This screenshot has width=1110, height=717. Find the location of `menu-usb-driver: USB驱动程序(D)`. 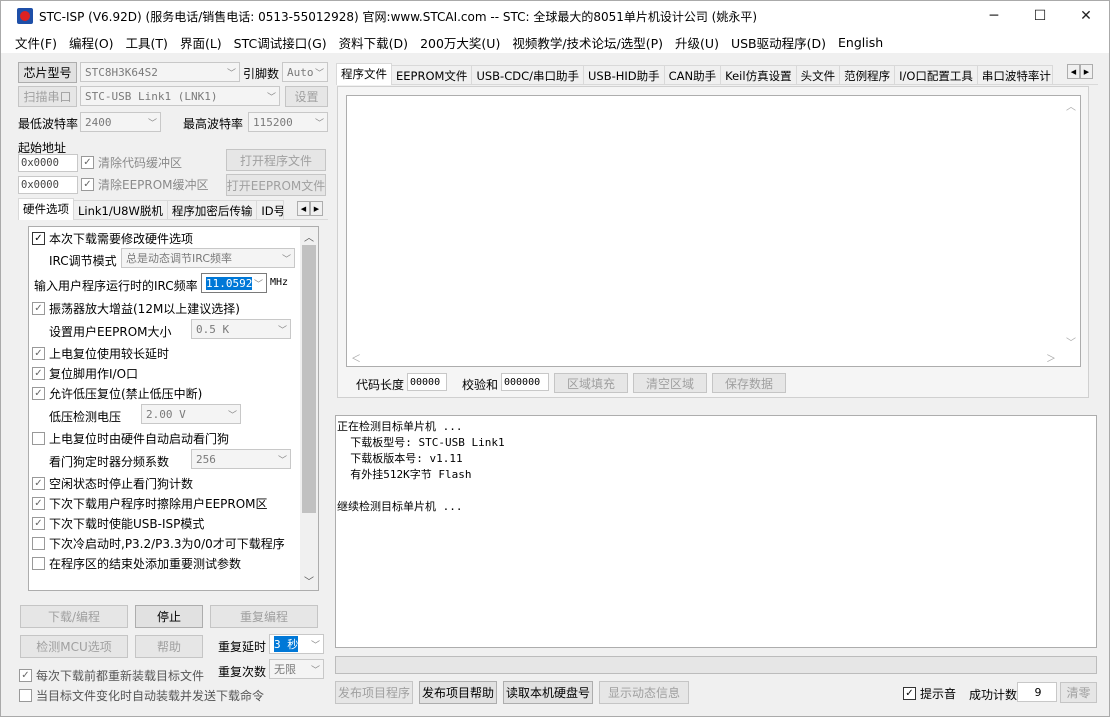

menu-usb-driver: USB驱动程序(D) is located at coordinates (778, 42).